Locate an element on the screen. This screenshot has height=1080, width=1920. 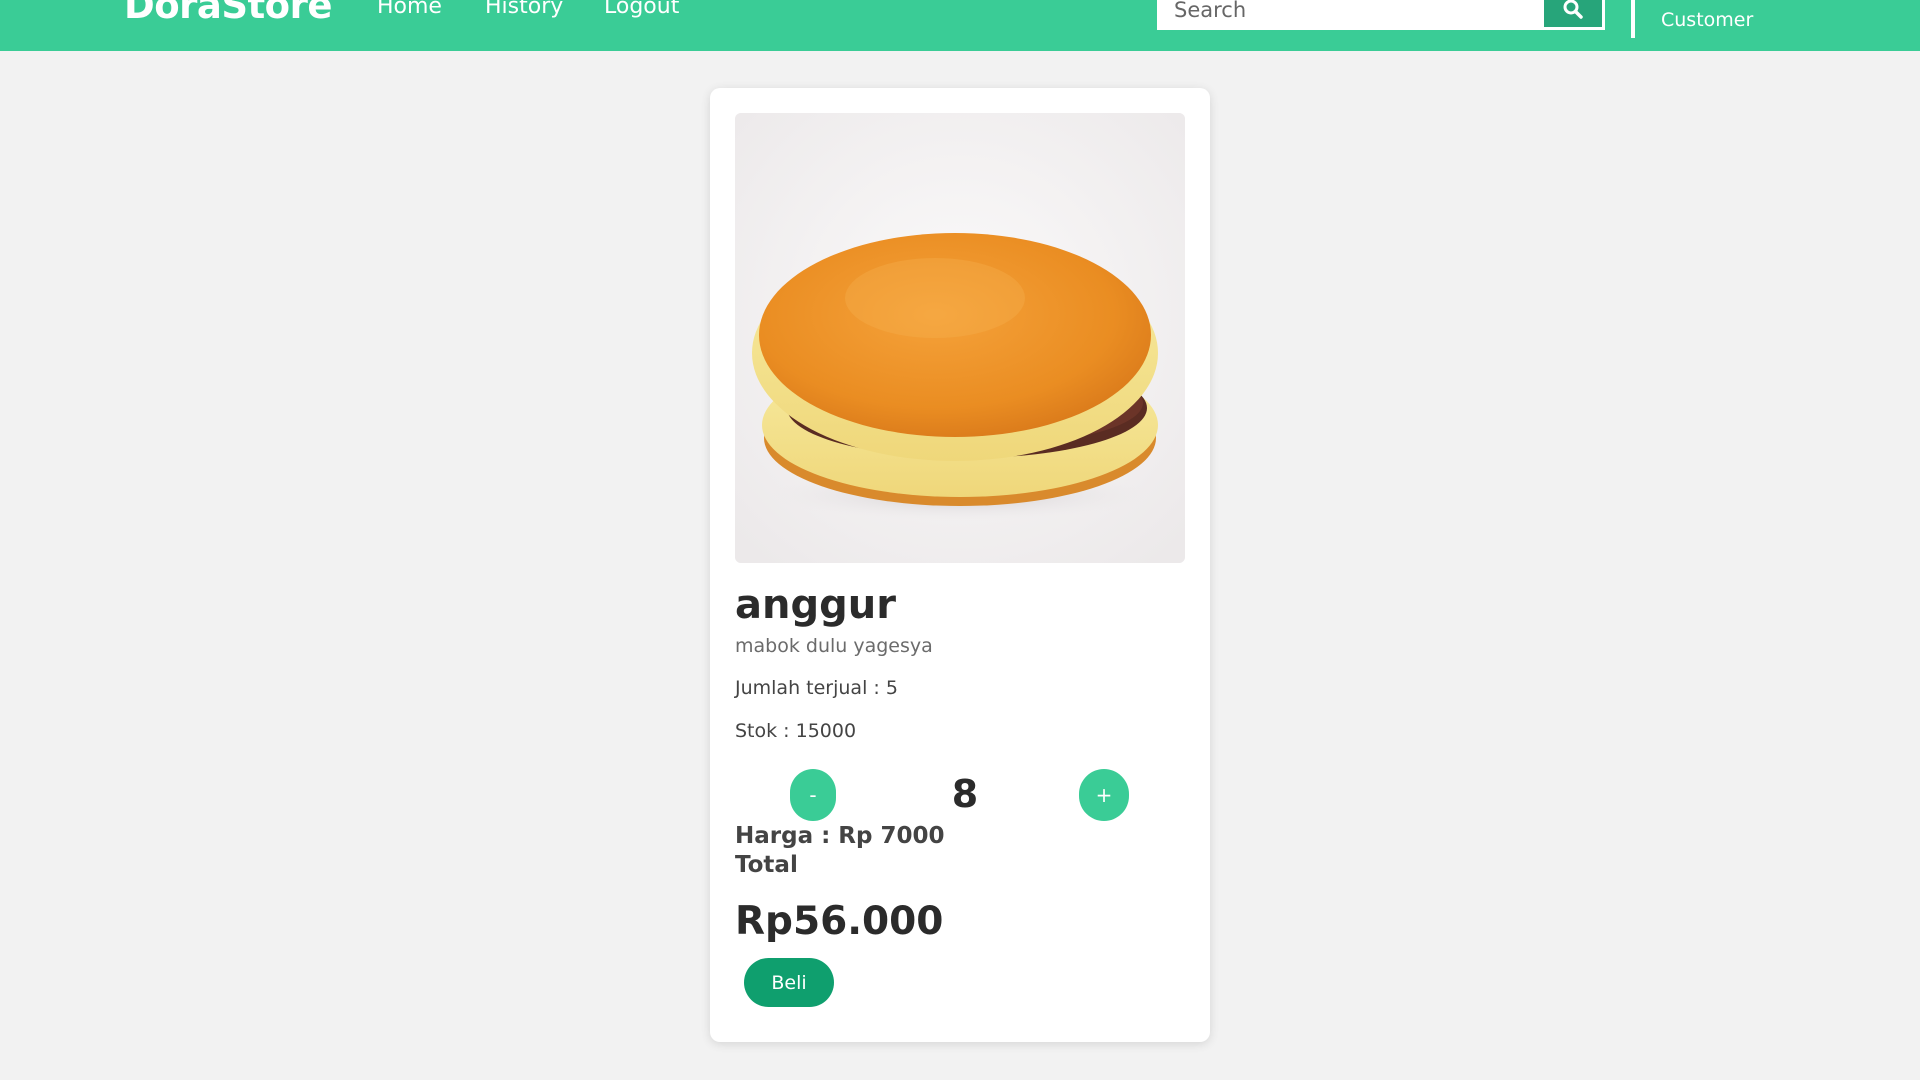
navbar: DoraStore Home History Logout Customer is located at coordinates (960, 25).